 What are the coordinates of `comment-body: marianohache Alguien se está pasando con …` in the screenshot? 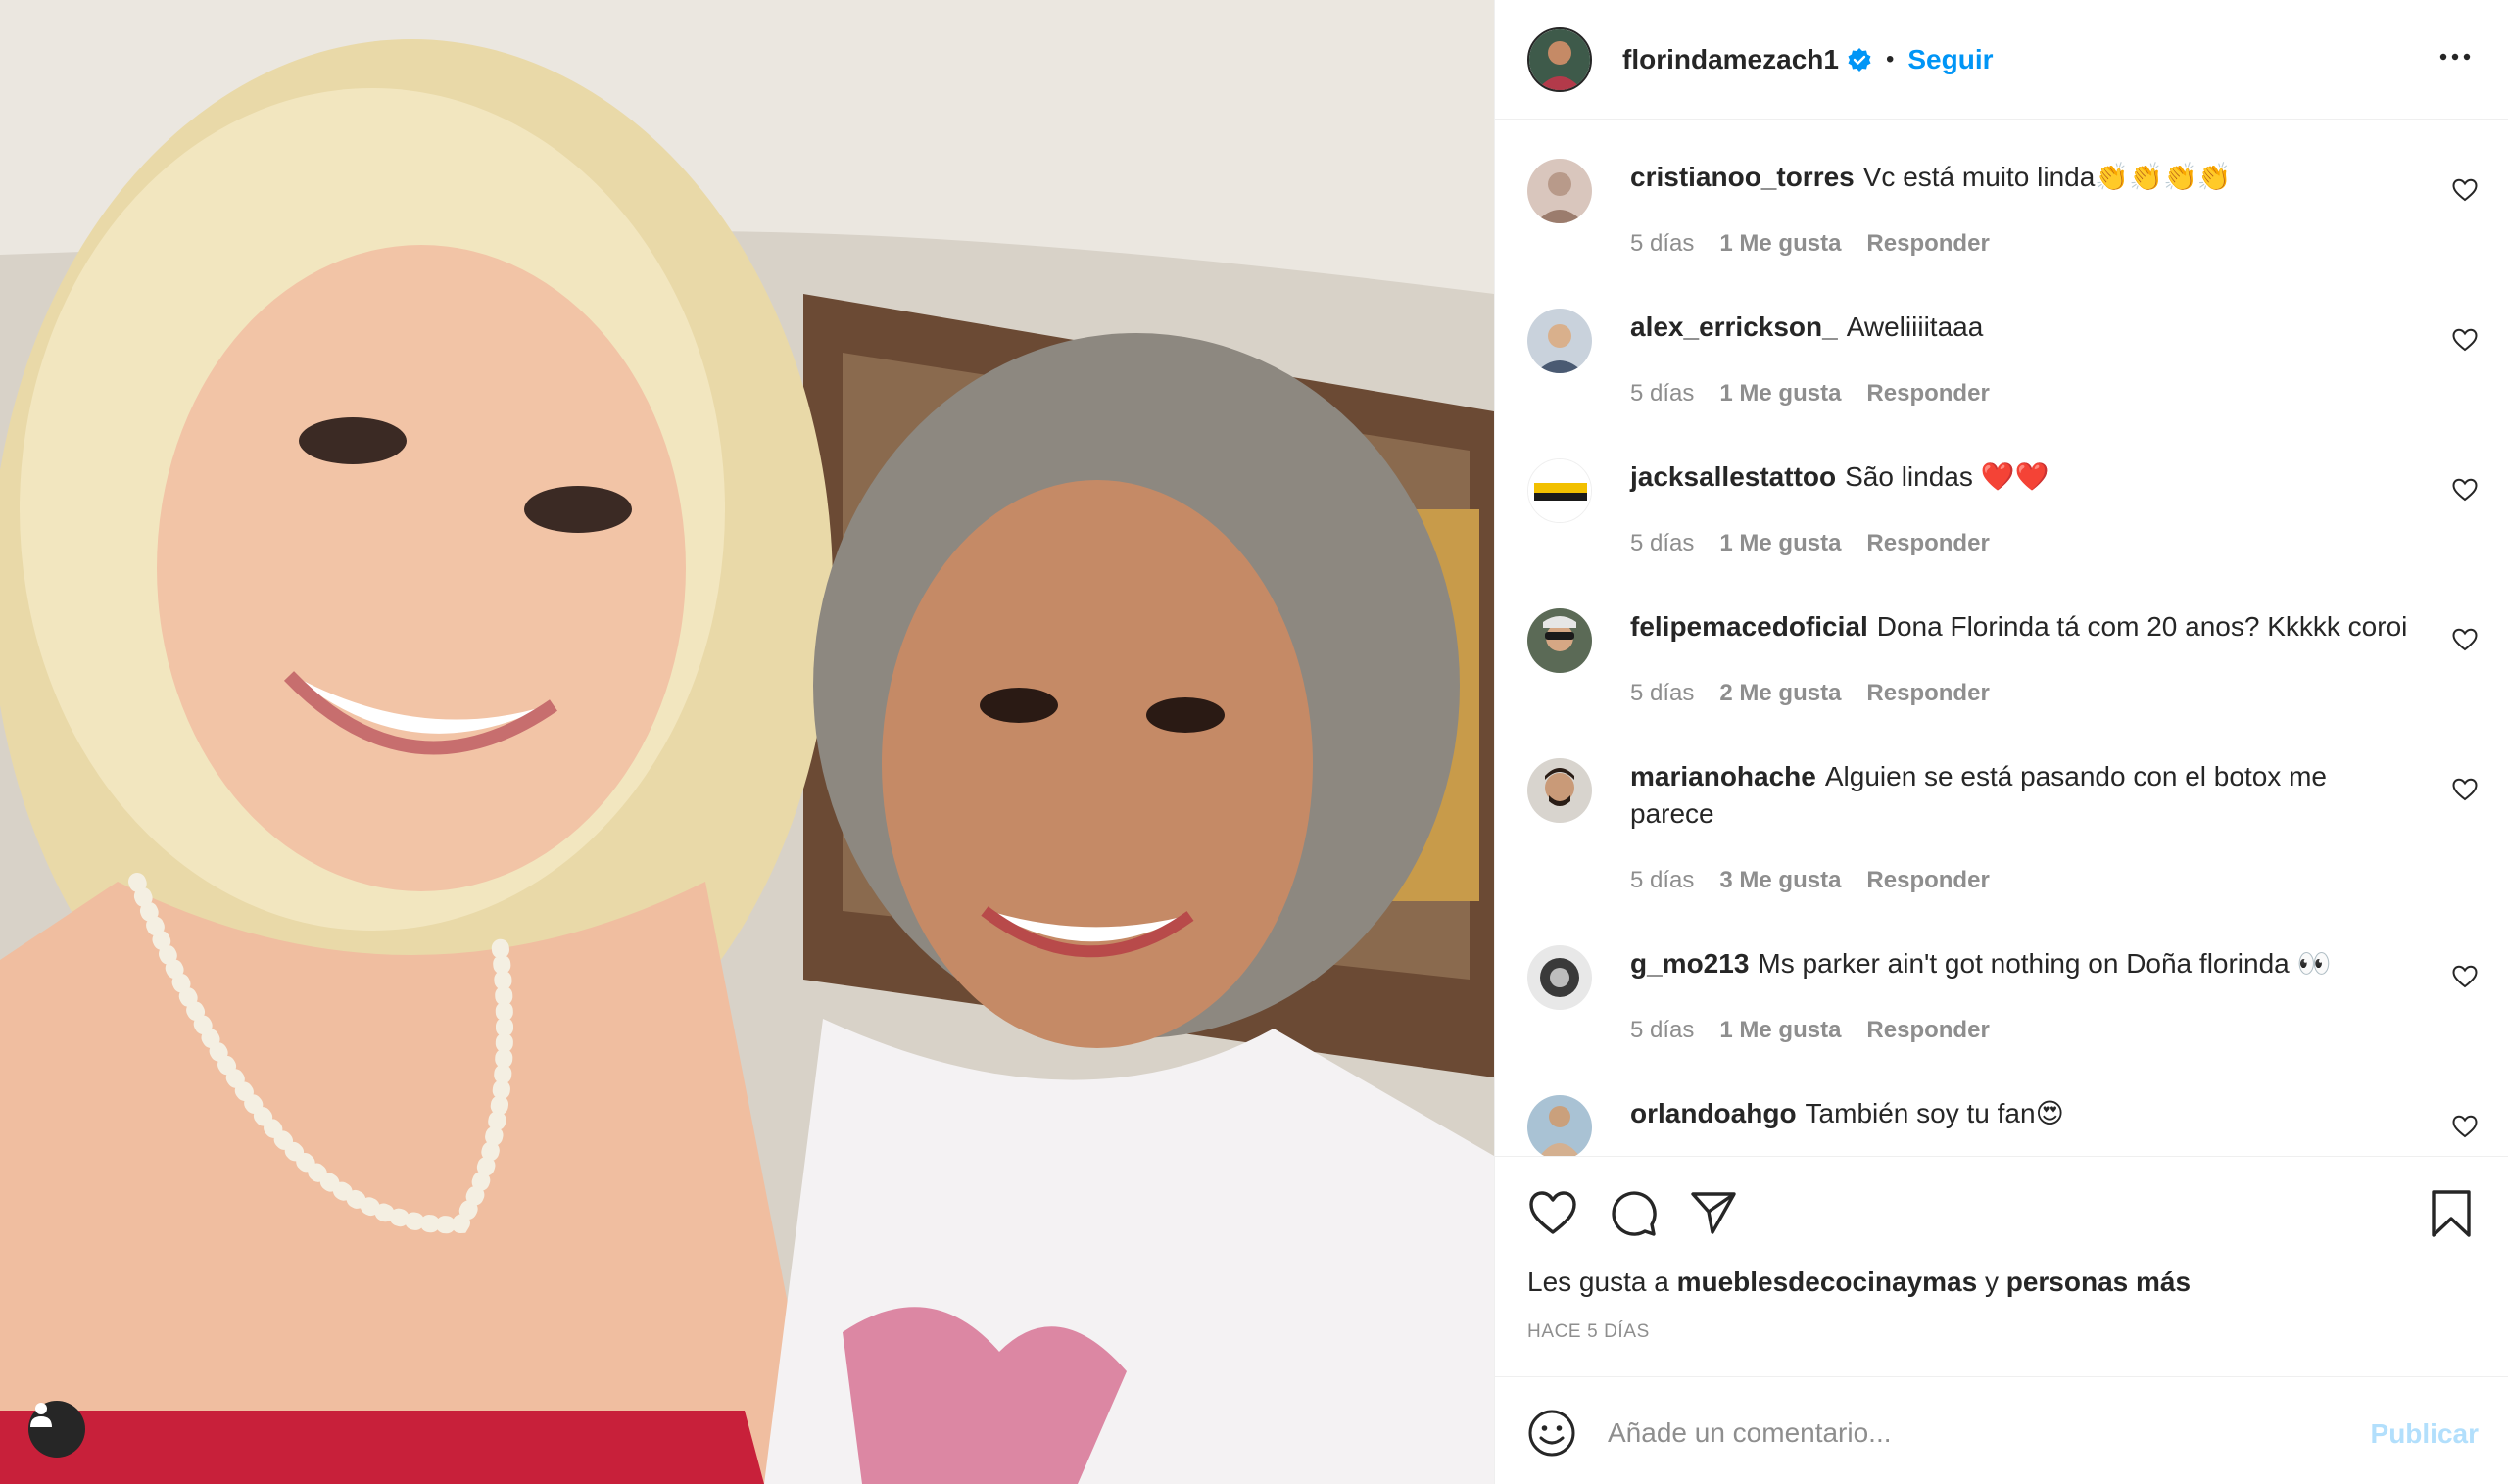 It's located at (2022, 828).